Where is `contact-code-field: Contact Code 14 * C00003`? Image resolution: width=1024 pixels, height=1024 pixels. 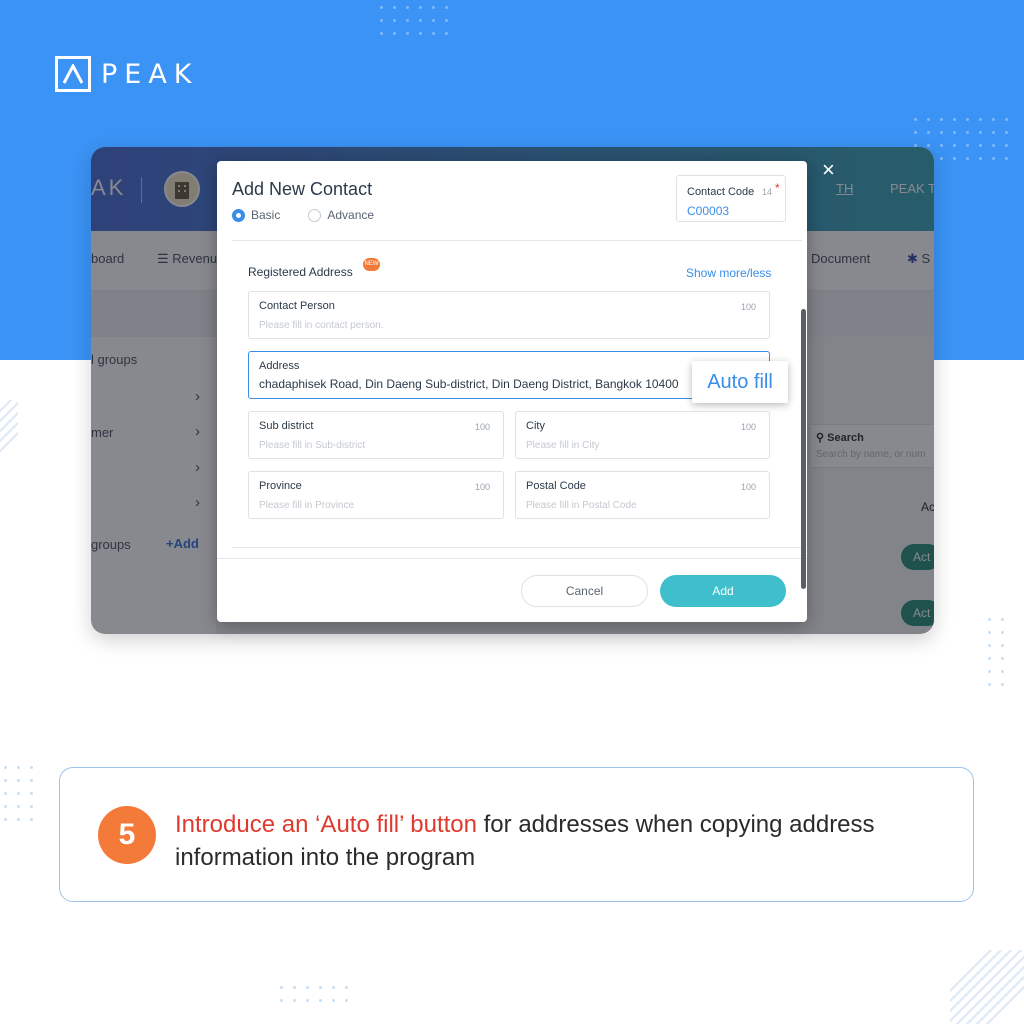
contact-code-field: Contact Code 14 * C00003 is located at coordinates (731, 198).